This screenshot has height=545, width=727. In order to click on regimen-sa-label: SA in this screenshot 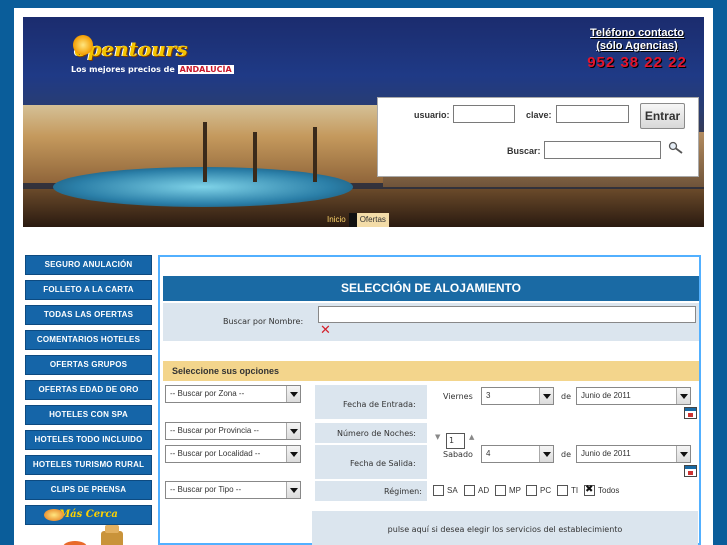, I will do `click(452, 490)`.